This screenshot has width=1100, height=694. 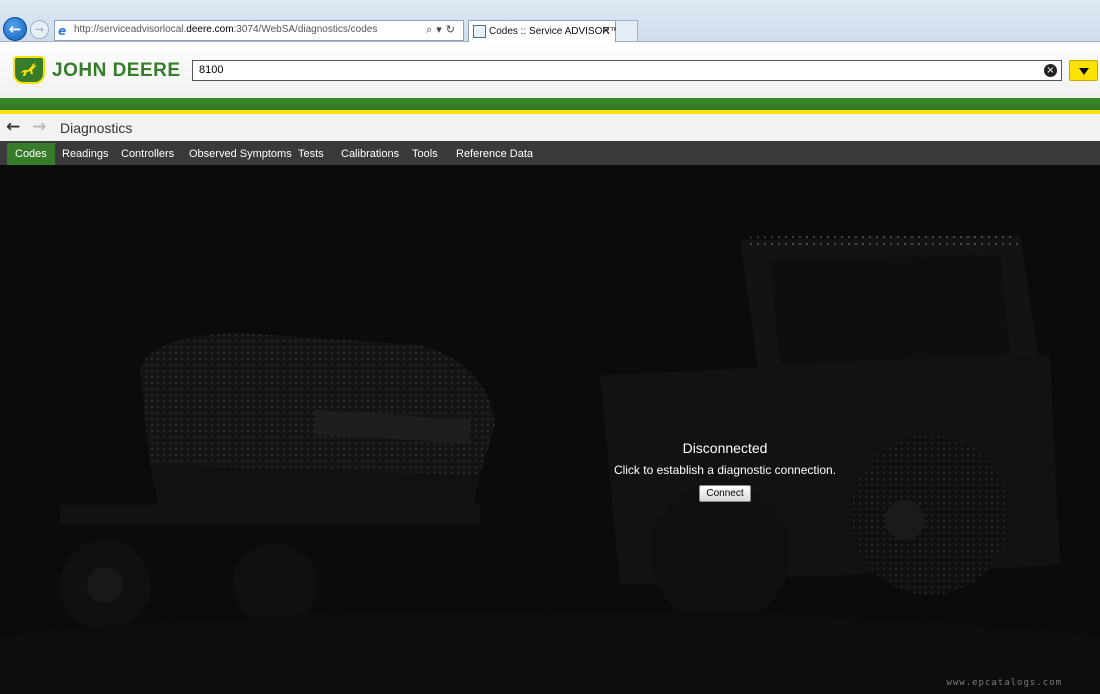 I want to click on tab-observed-symptoms: Observed Symptoms, so click(x=240, y=154).